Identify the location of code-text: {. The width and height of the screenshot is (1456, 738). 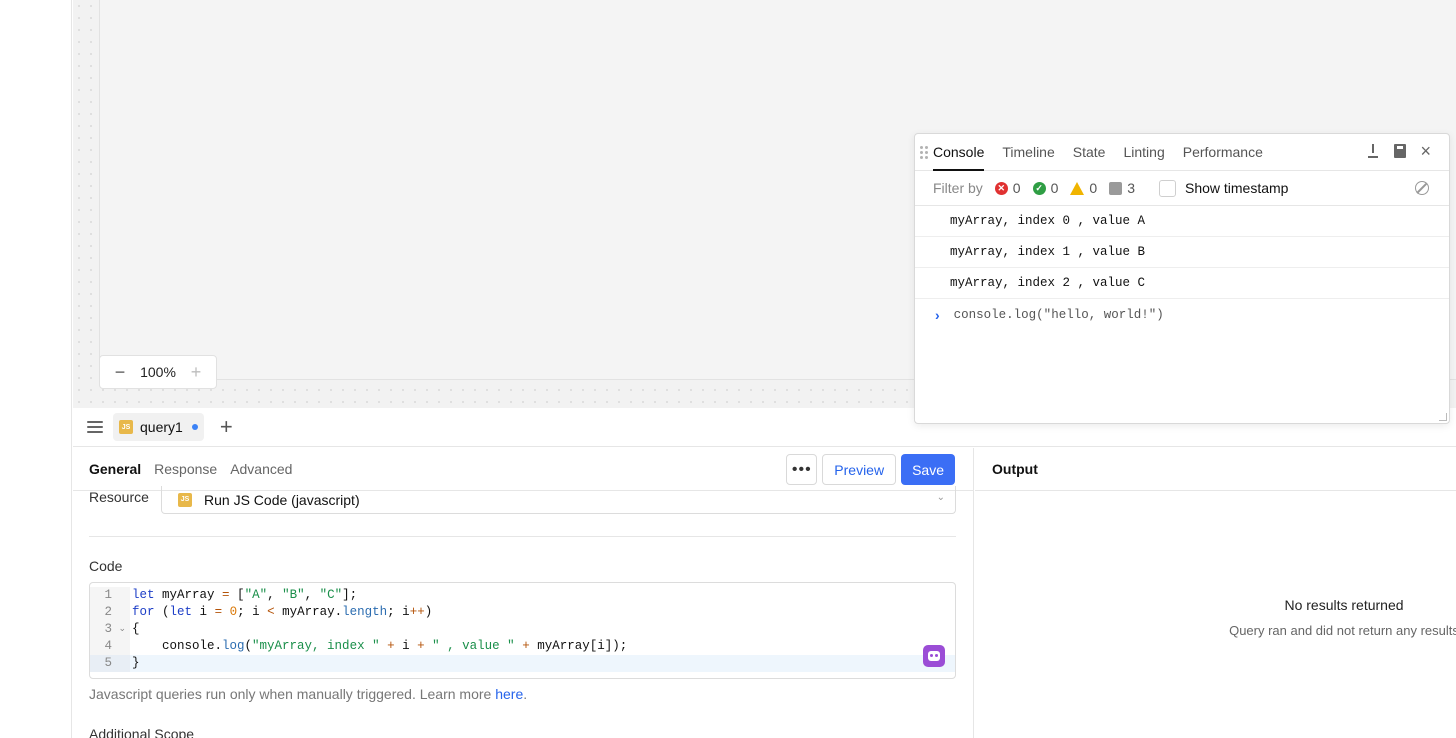
(136, 629).